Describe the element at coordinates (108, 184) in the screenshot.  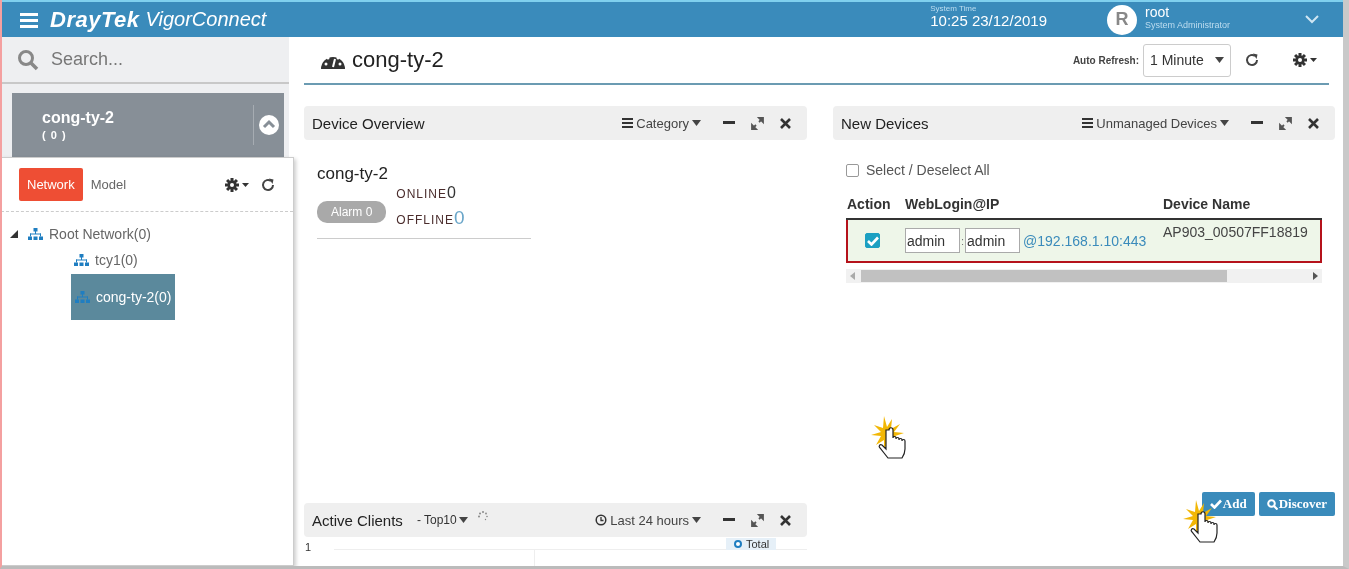
I see `tab: Model` at that location.